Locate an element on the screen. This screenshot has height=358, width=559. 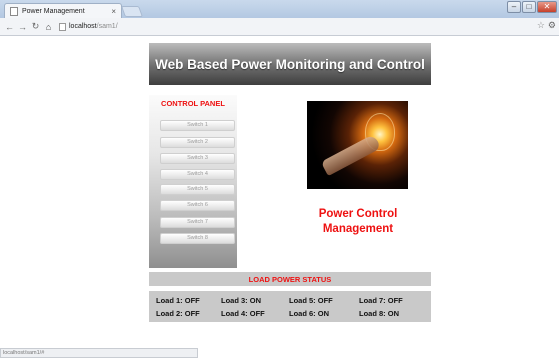
load-5-status: Load 5: OFF is located at coordinates (311, 300).